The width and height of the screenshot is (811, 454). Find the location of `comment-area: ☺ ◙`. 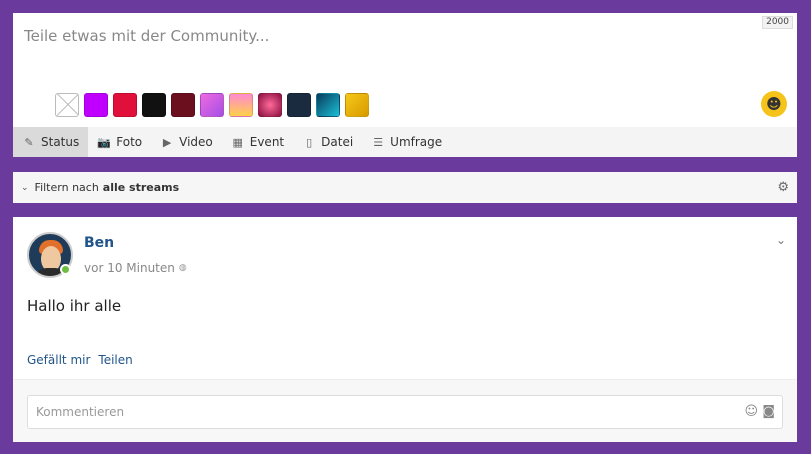

comment-area: ☺ ◙ is located at coordinates (405, 410).